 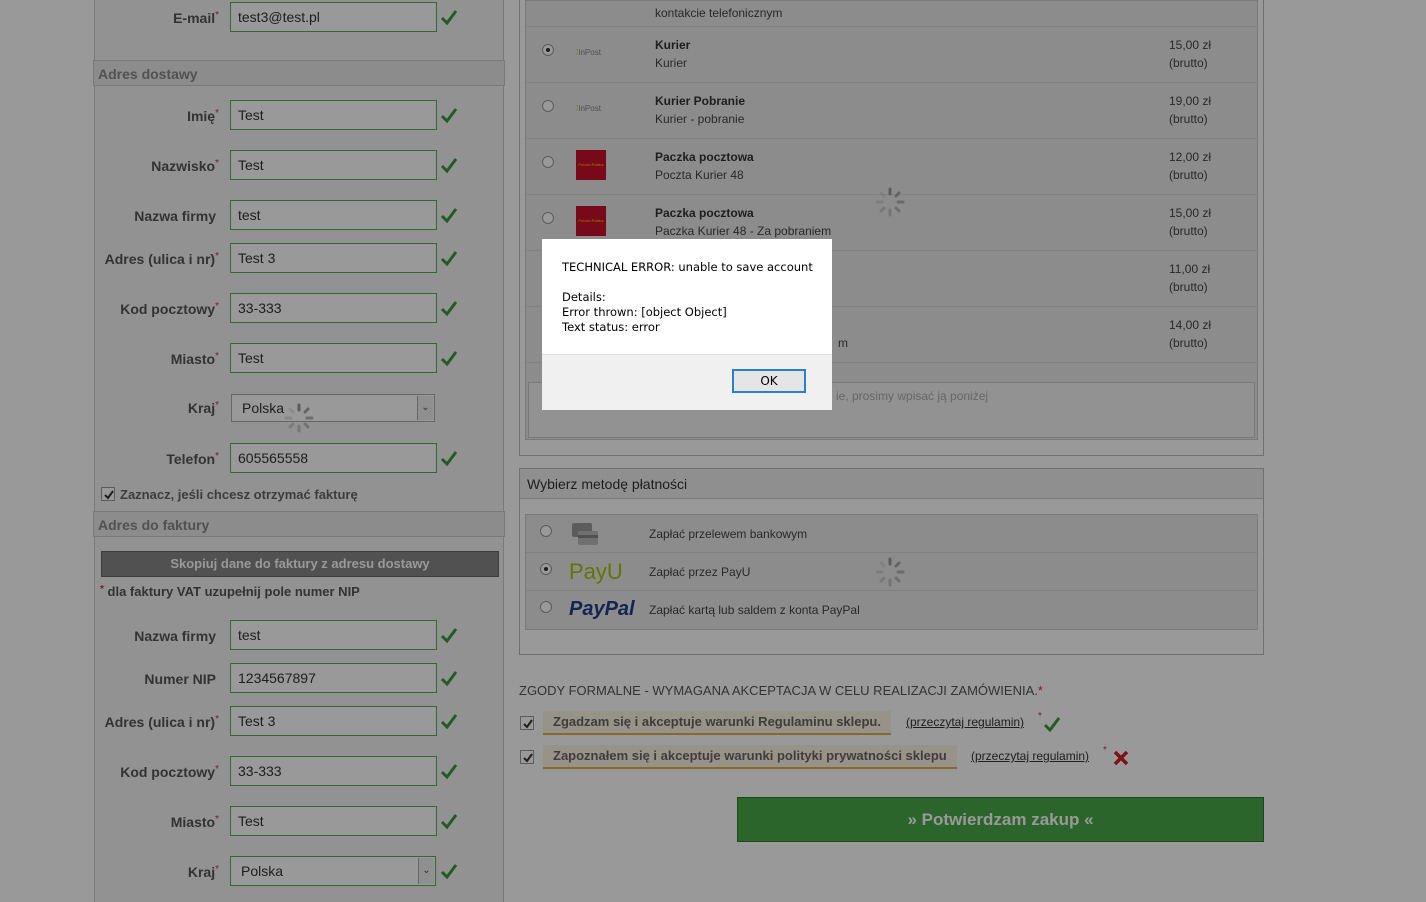 I want to click on error-title: TECHNICAL ERROR: unable to save account, so click(x=687, y=267).